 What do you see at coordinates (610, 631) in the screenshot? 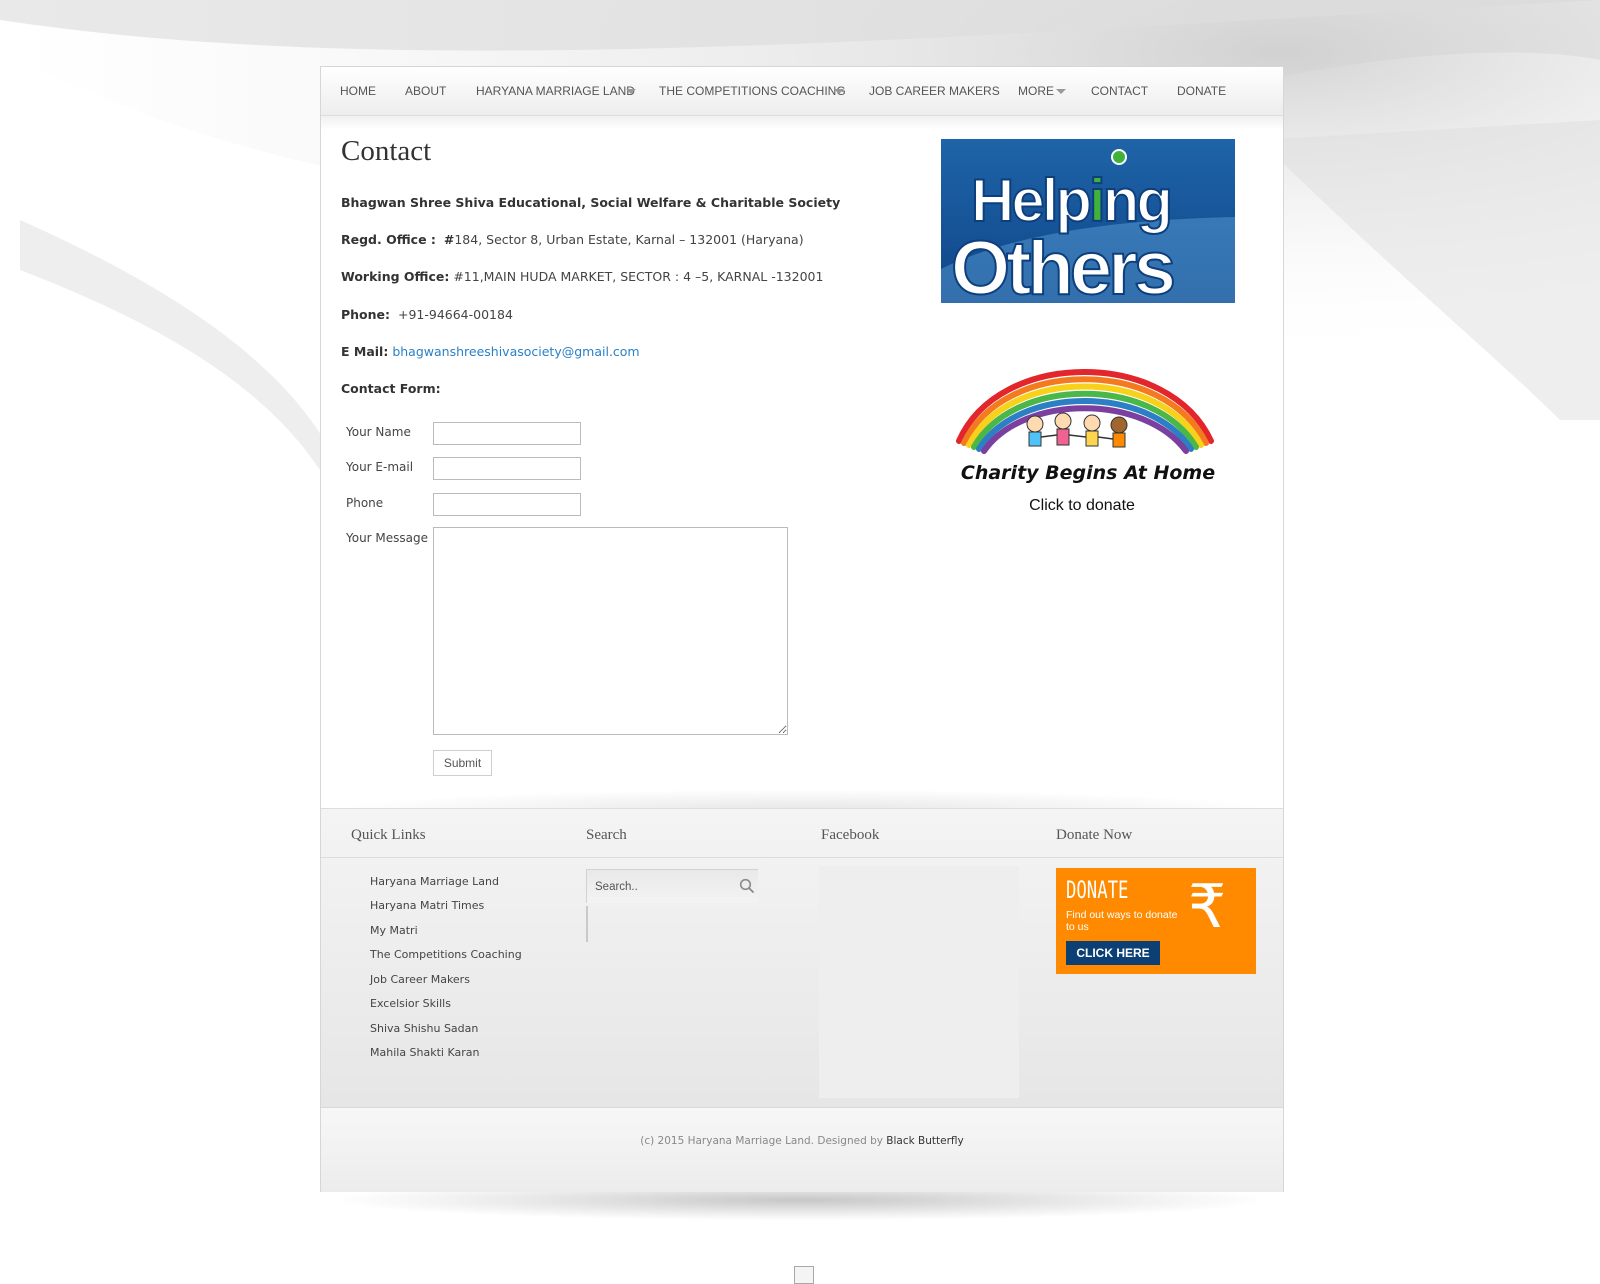
I see `message-textarea` at bounding box center [610, 631].